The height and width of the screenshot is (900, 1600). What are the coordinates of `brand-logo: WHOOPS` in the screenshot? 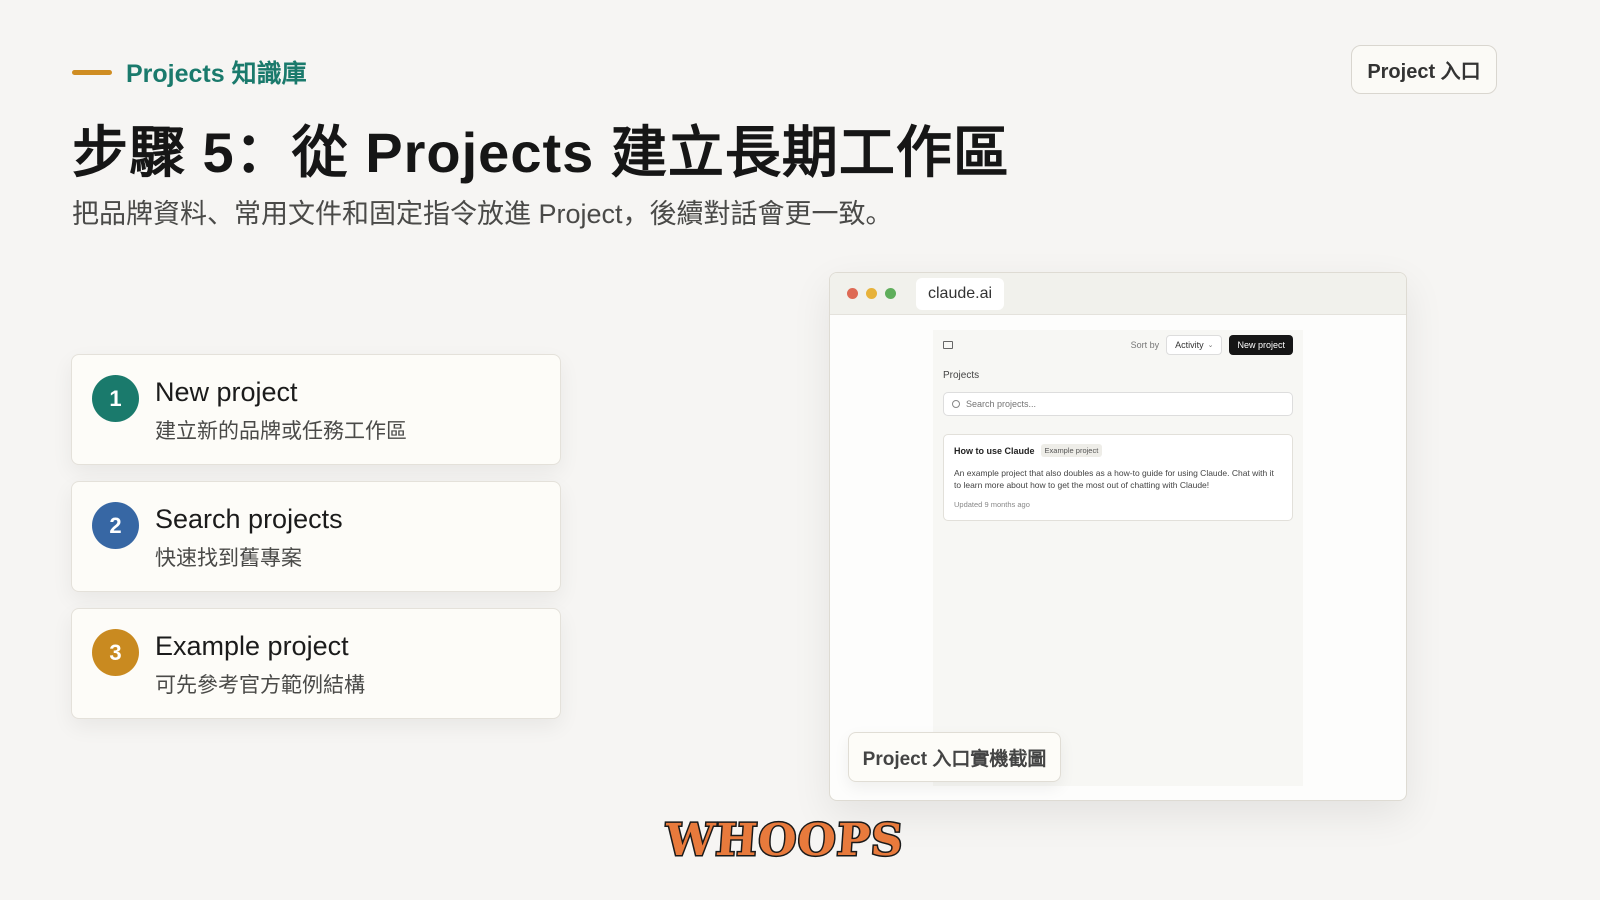 It's located at (784, 840).